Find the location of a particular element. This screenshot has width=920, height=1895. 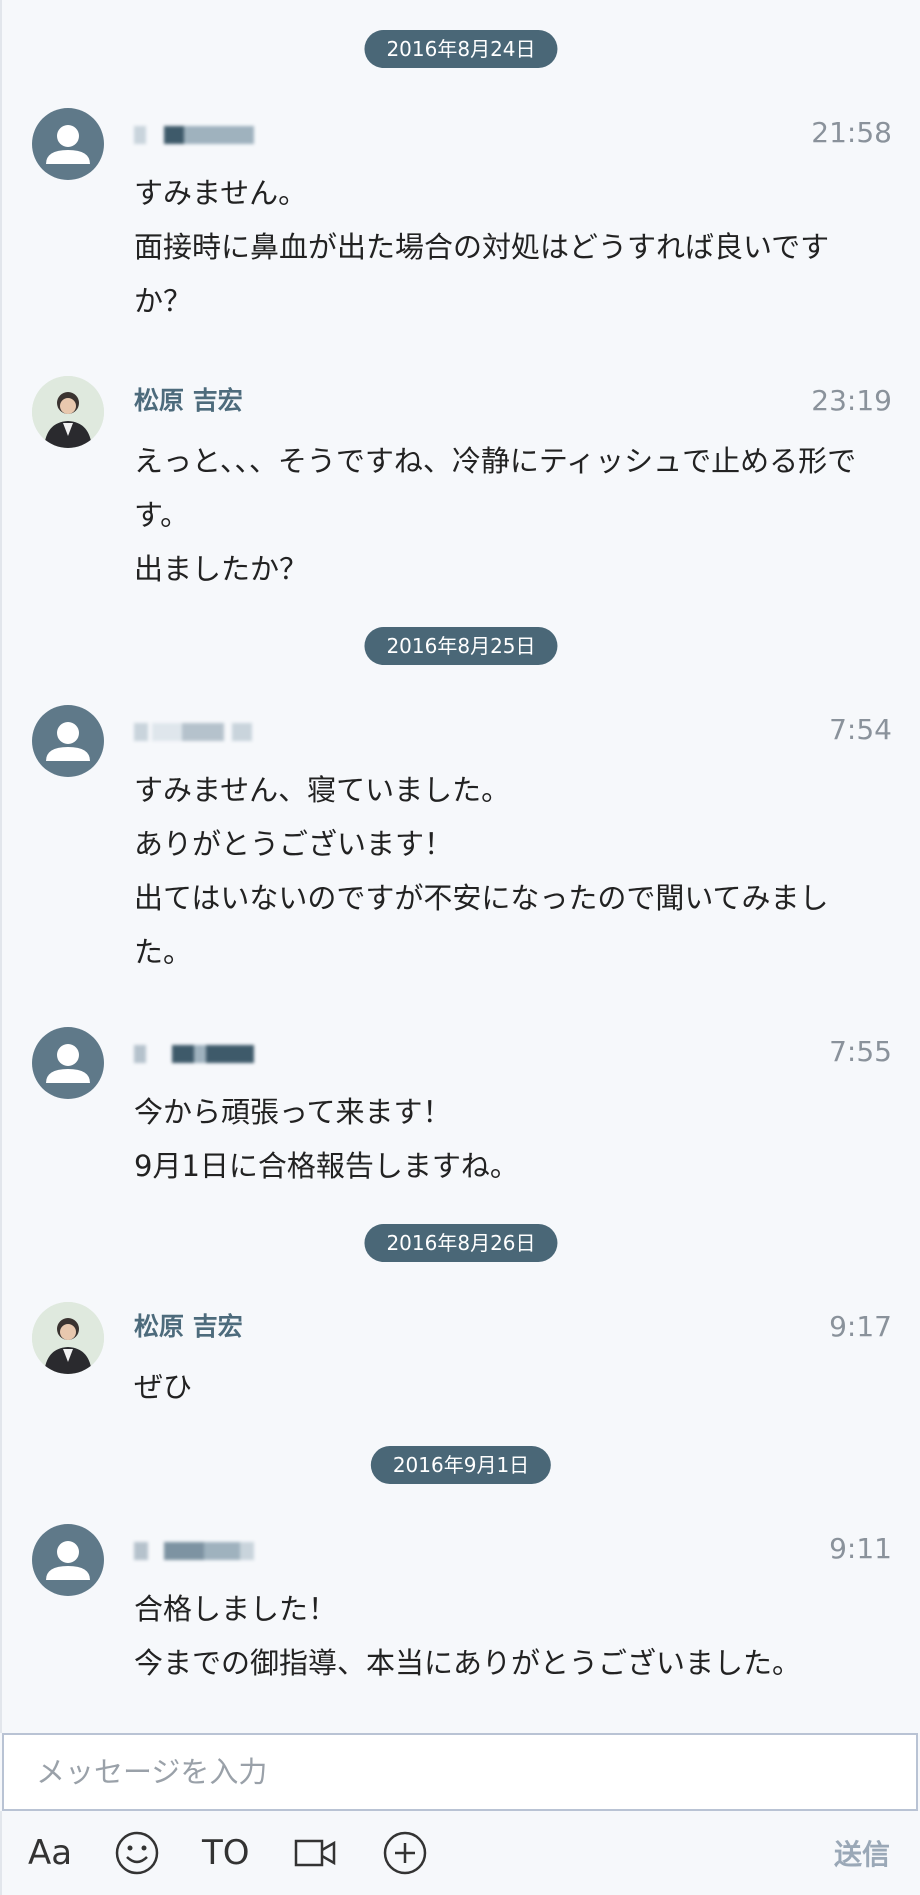

message-text: ぜひ is located at coordinates (163, 1387).